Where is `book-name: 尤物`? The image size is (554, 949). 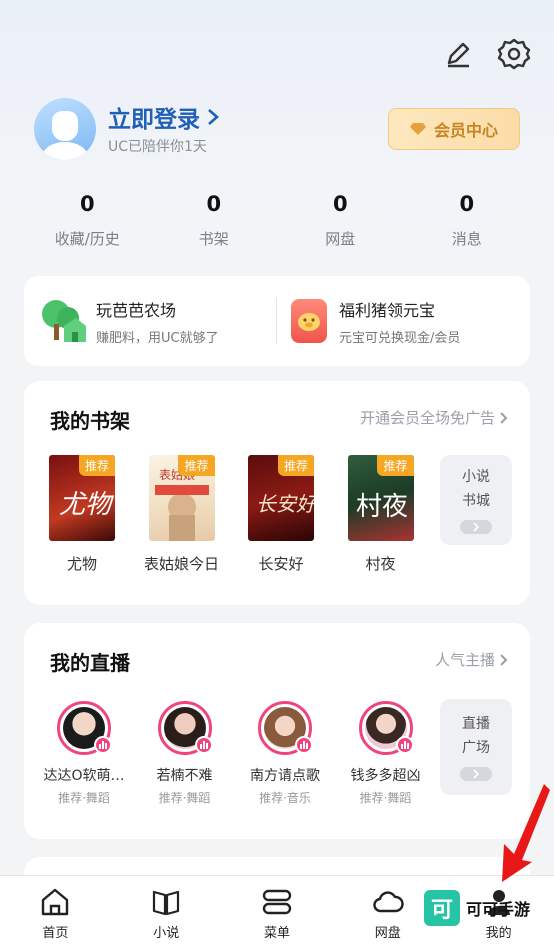
book-name: 尤物 is located at coordinates (81, 564).